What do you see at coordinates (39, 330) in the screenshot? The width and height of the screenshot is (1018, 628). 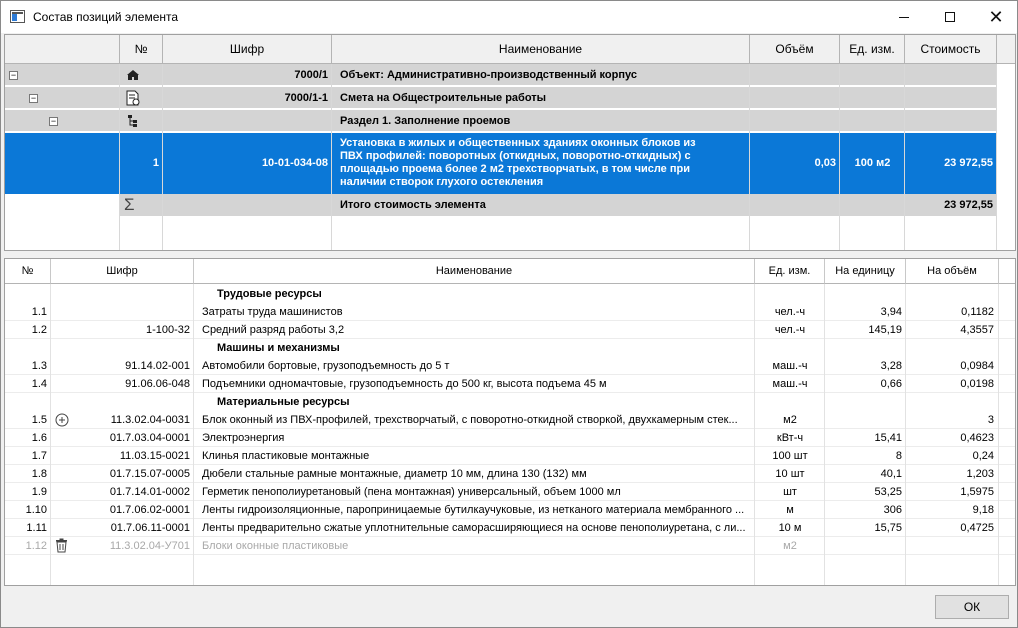 I see `resource-num: 1.2` at bounding box center [39, 330].